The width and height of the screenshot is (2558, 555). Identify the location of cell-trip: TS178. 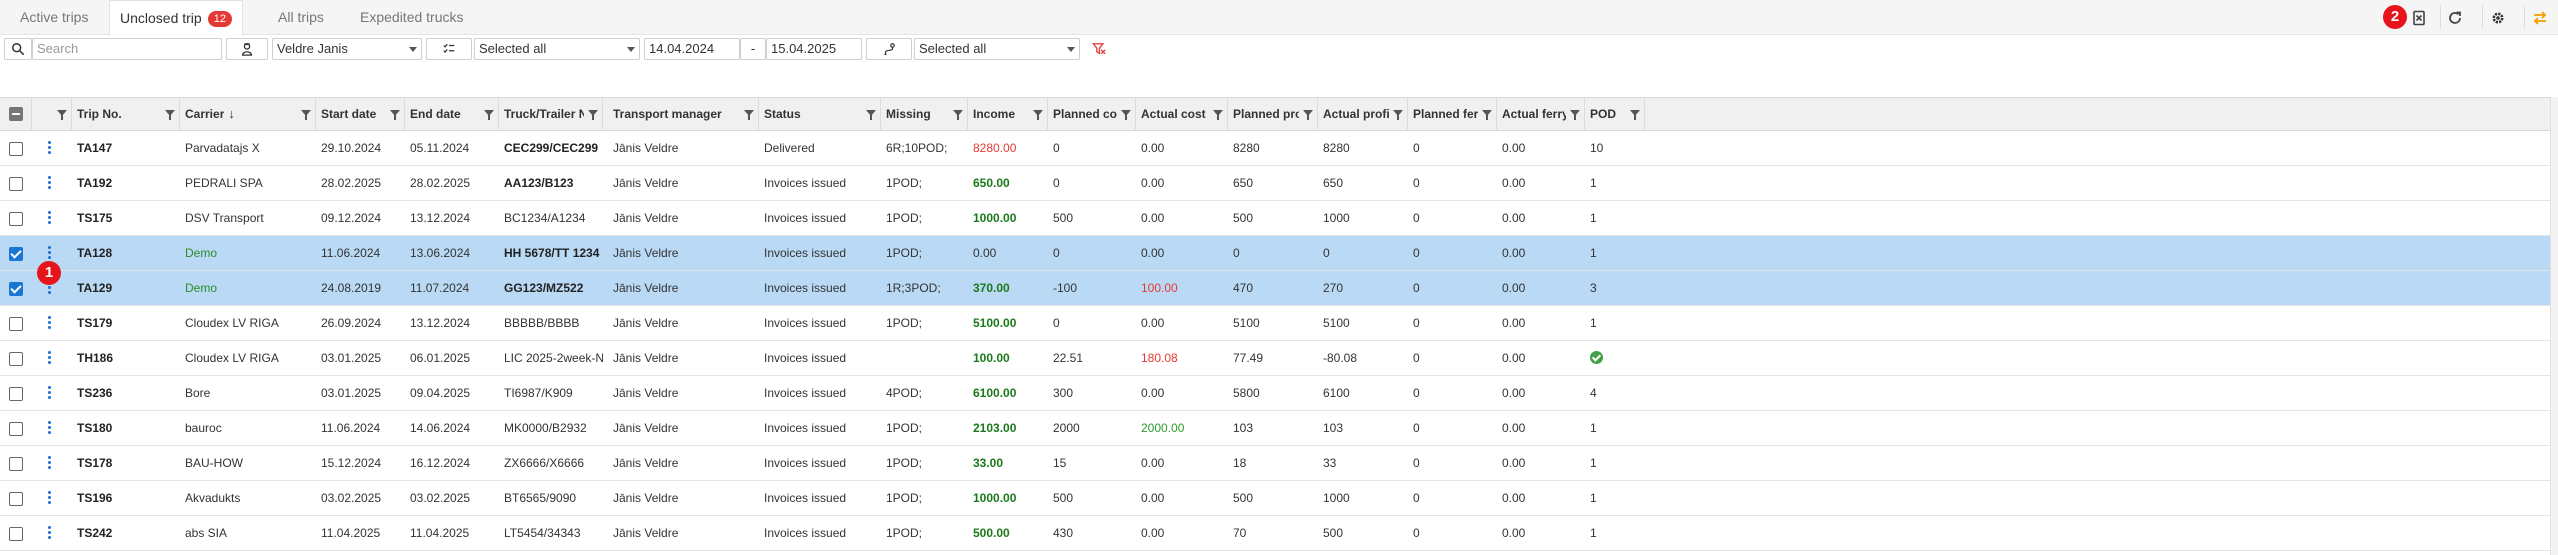
(126, 463).